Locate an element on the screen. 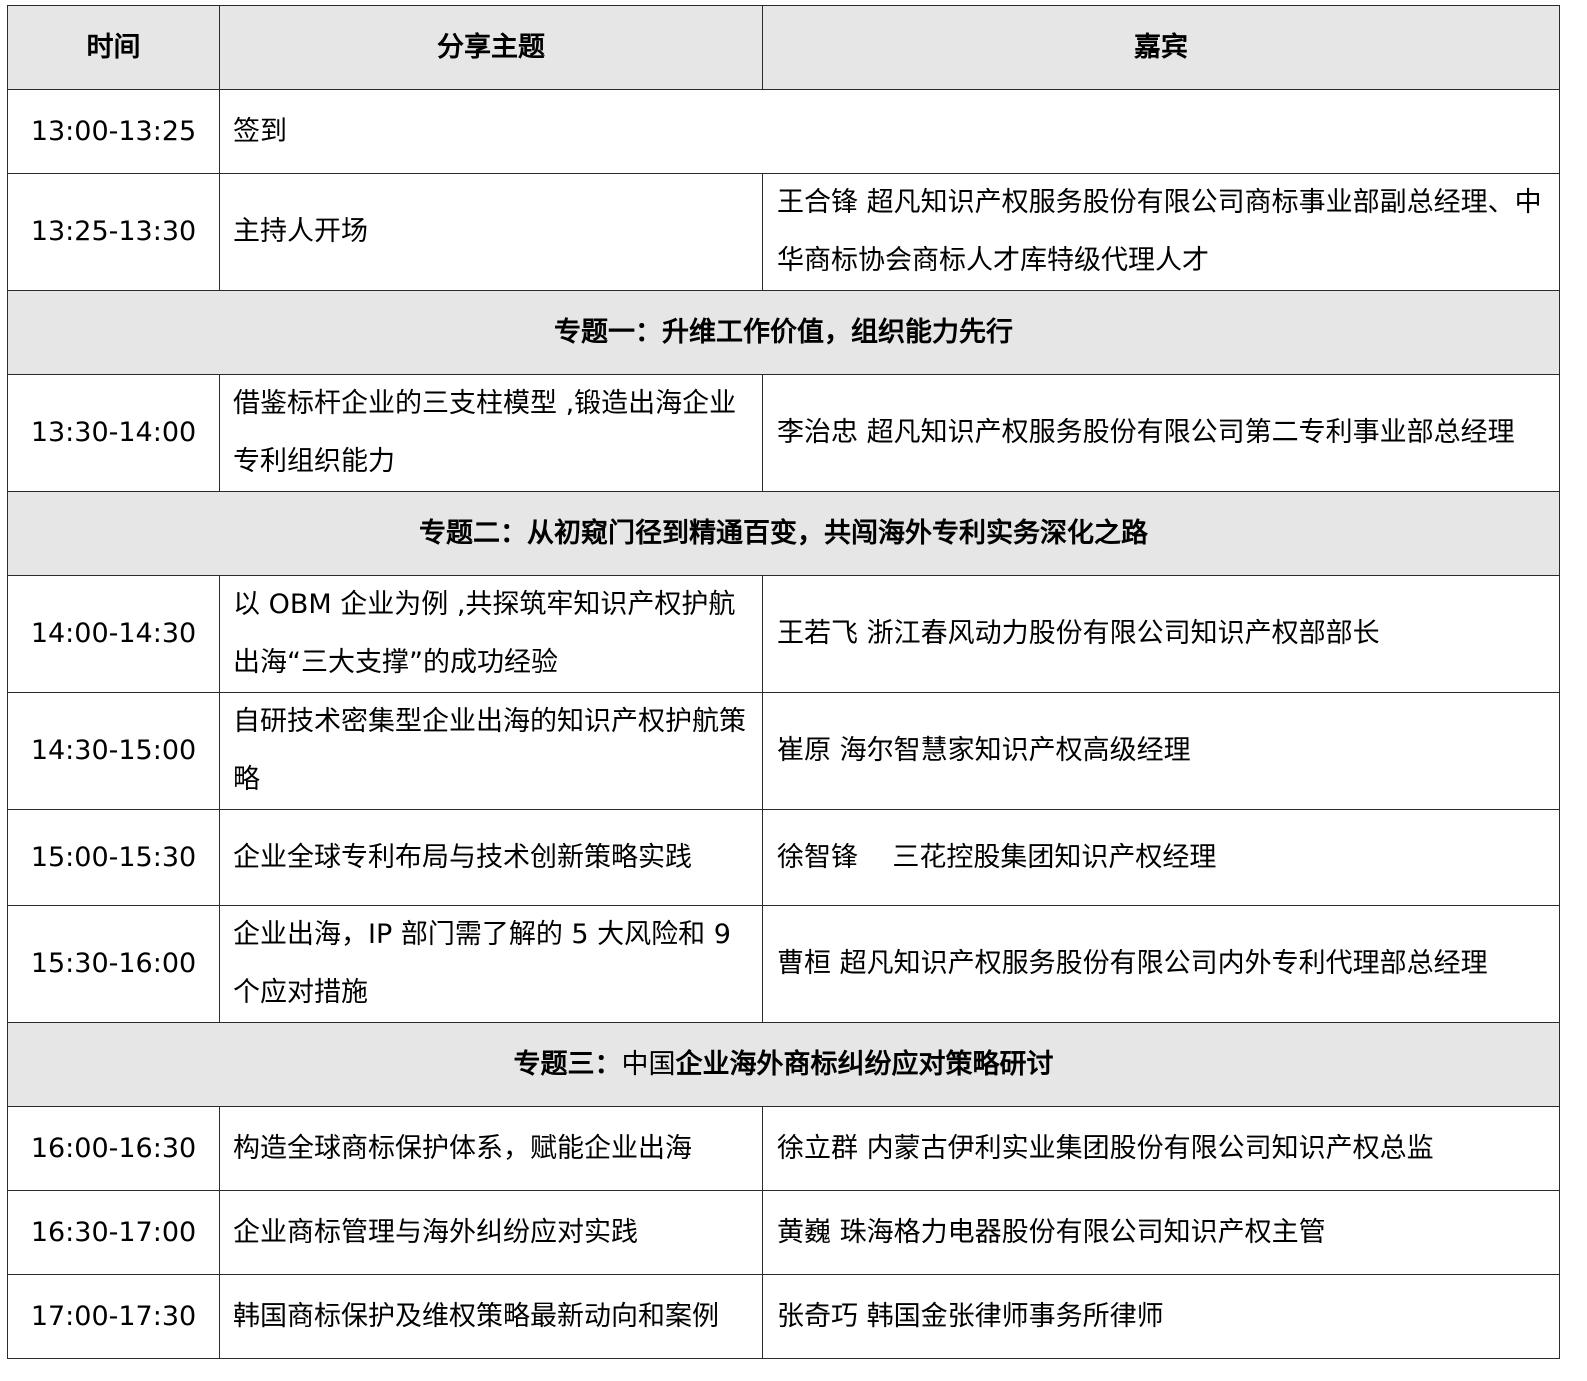  section-row: 专题二：从初窥门径到精通百变，共闯海外专利实务深化之路 is located at coordinates (783, 533).